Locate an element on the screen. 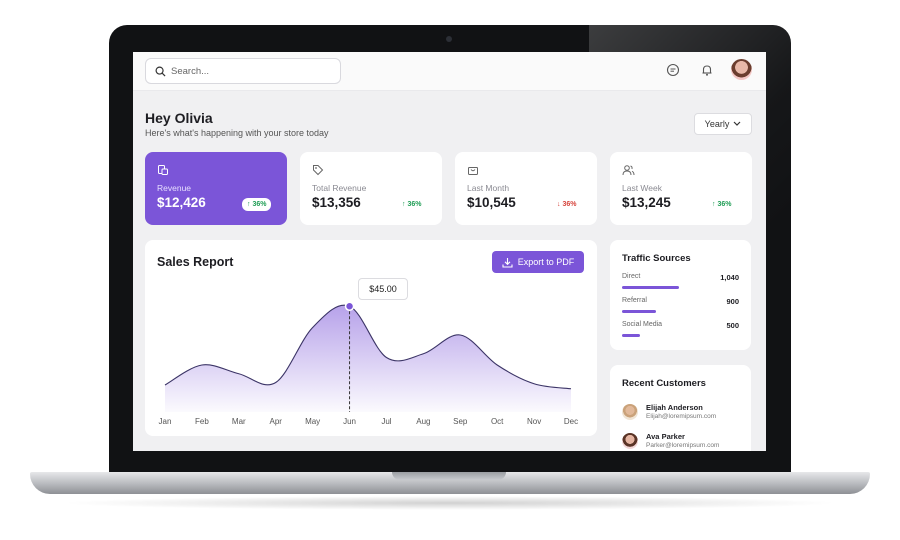 This screenshot has height=540, width=900. laptop-shadow is located at coordinates (450, 503).